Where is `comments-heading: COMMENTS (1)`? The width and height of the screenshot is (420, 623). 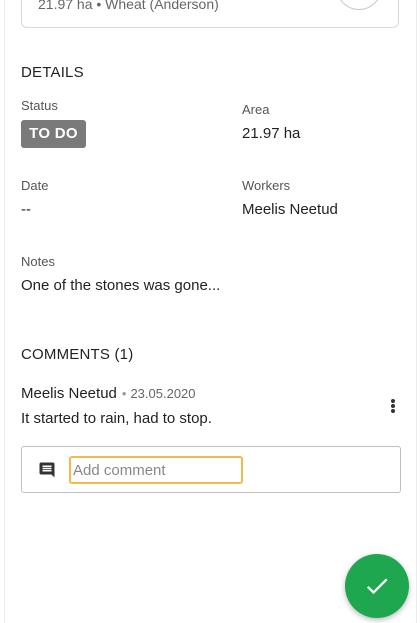 comments-heading: COMMENTS (1) is located at coordinates (77, 354).